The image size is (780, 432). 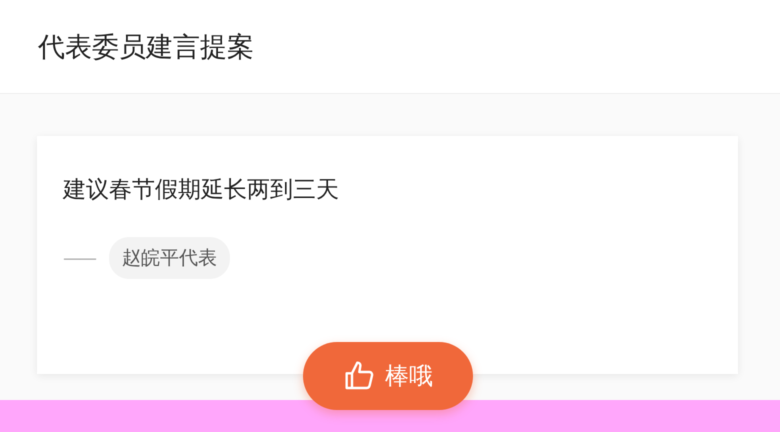 What do you see at coordinates (146, 47) in the screenshot?
I see `page-title: 代表委员建言提案` at bounding box center [146, 47].